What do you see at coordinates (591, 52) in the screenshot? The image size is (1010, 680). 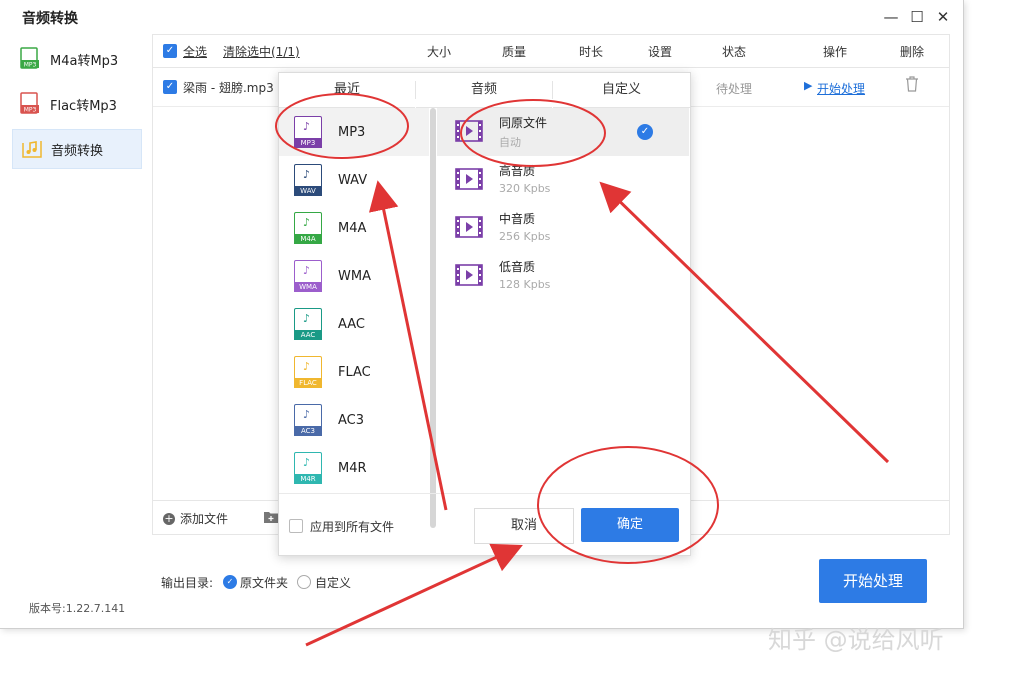 I see `column-duration: 时长` at bounding box center [591, 52].